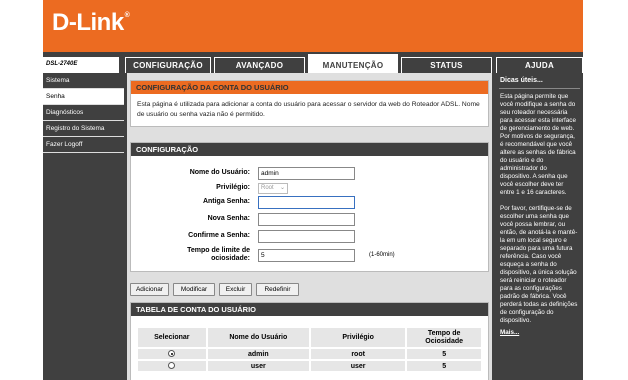  I want to click on timeout-row: Tempo de limite deociosidade: (1-60min), so click(310, 255).